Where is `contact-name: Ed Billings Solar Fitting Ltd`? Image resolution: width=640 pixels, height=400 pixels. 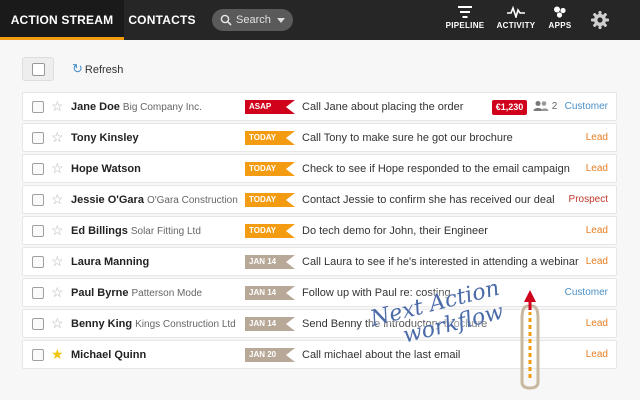
contact-name: Ed Billings Solar Fitting Ltd is located at coordinates (136, 231).